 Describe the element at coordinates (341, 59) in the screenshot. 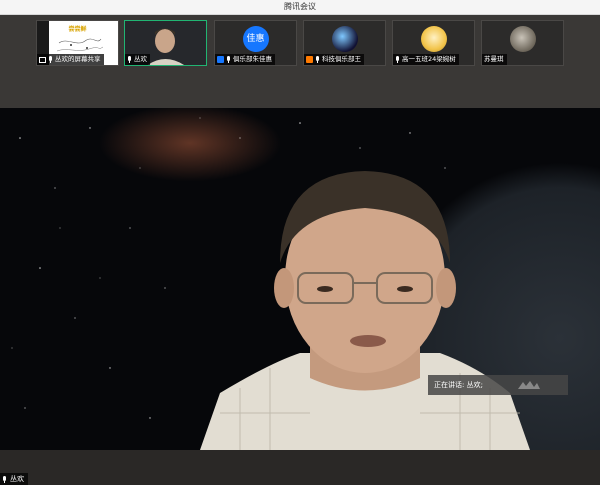

I see `participant-name: 科技俱乐部王` at that location.